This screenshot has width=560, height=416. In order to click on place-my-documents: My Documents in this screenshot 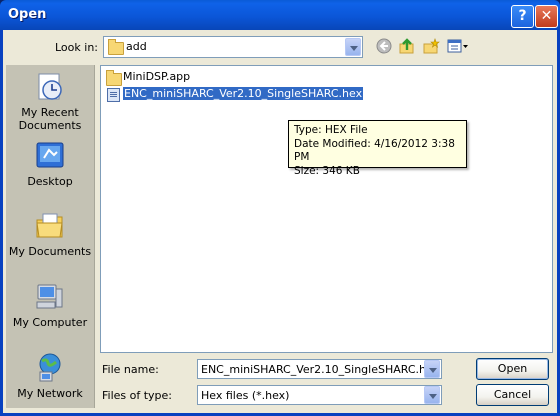, I will do `click(50, 234)`.